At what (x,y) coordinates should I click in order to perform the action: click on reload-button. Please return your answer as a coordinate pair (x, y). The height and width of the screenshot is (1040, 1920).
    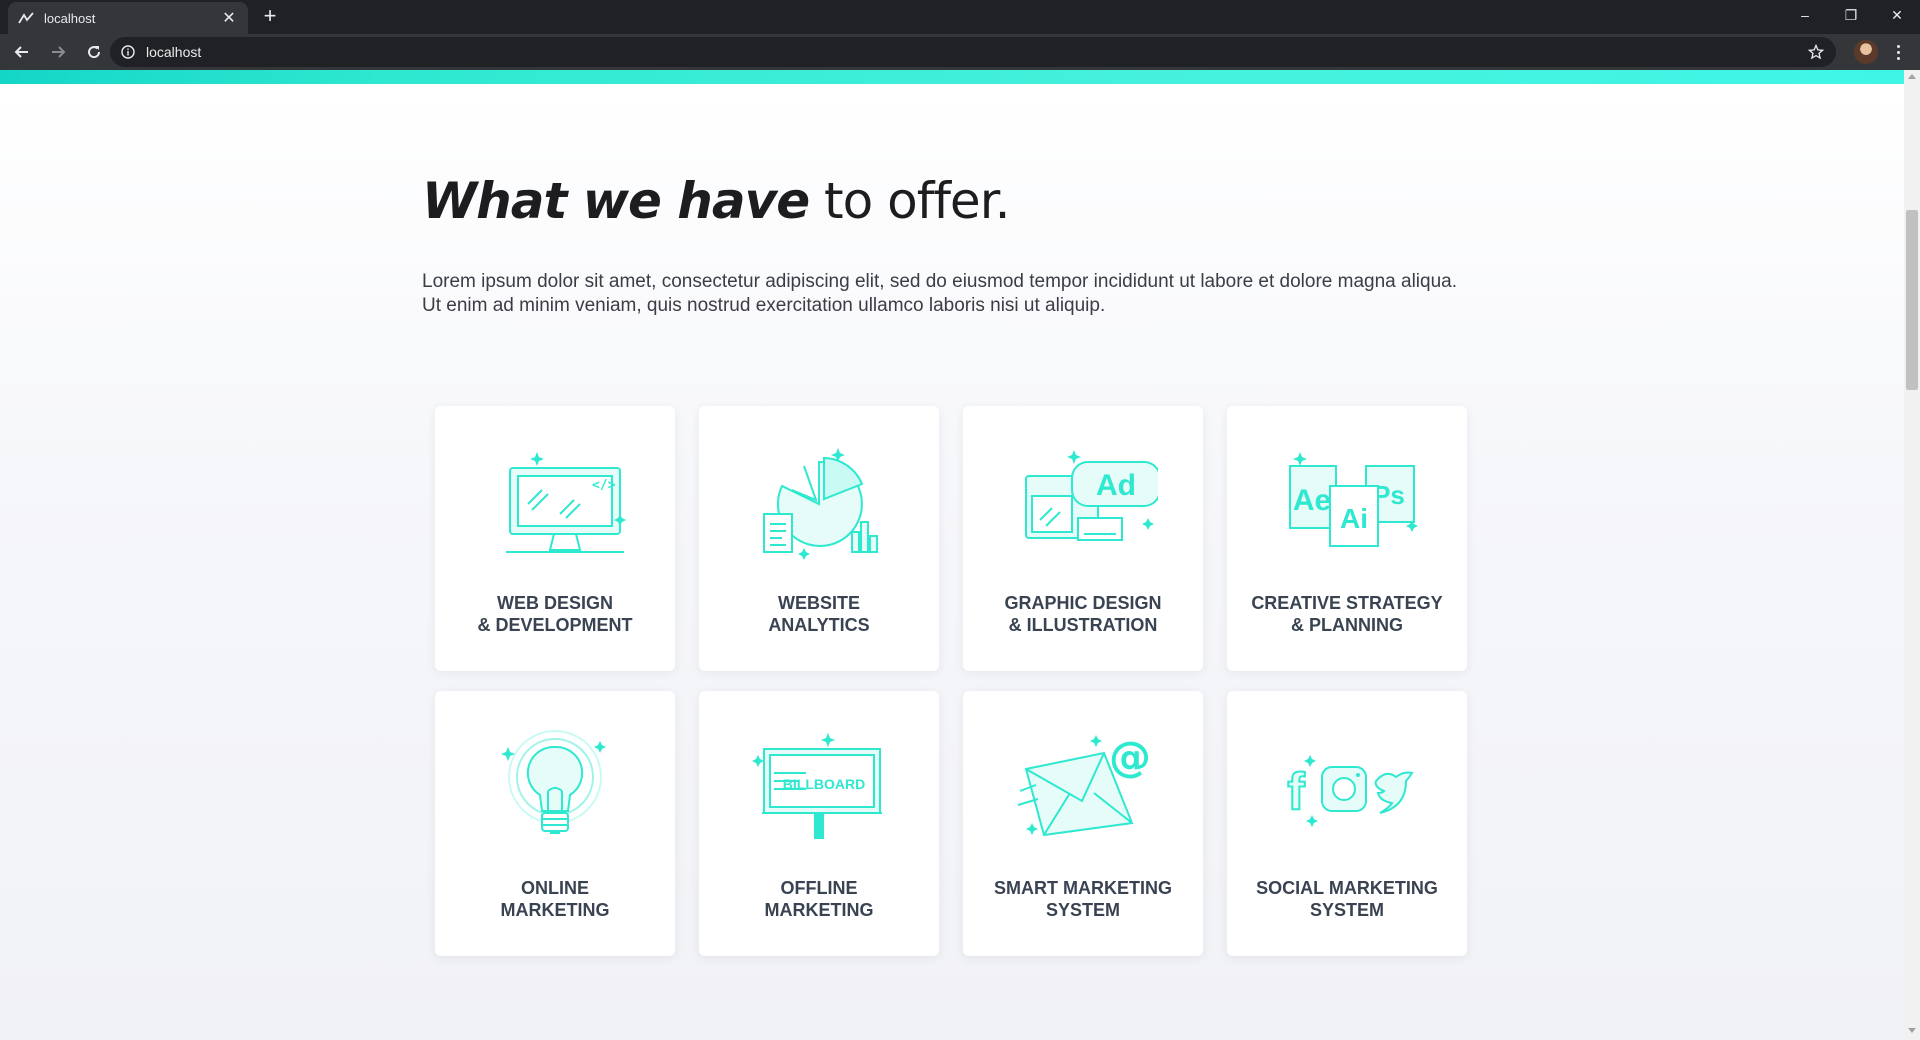
    Looking at the image, I should click on (94, 52).